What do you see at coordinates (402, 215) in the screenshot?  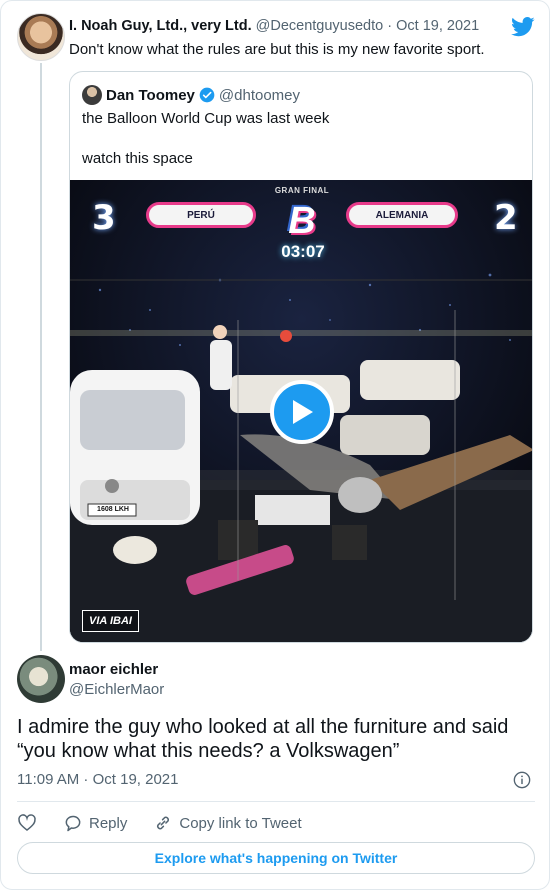 I see `team-right: ALEMANIA` at bounding box center [402, 215].